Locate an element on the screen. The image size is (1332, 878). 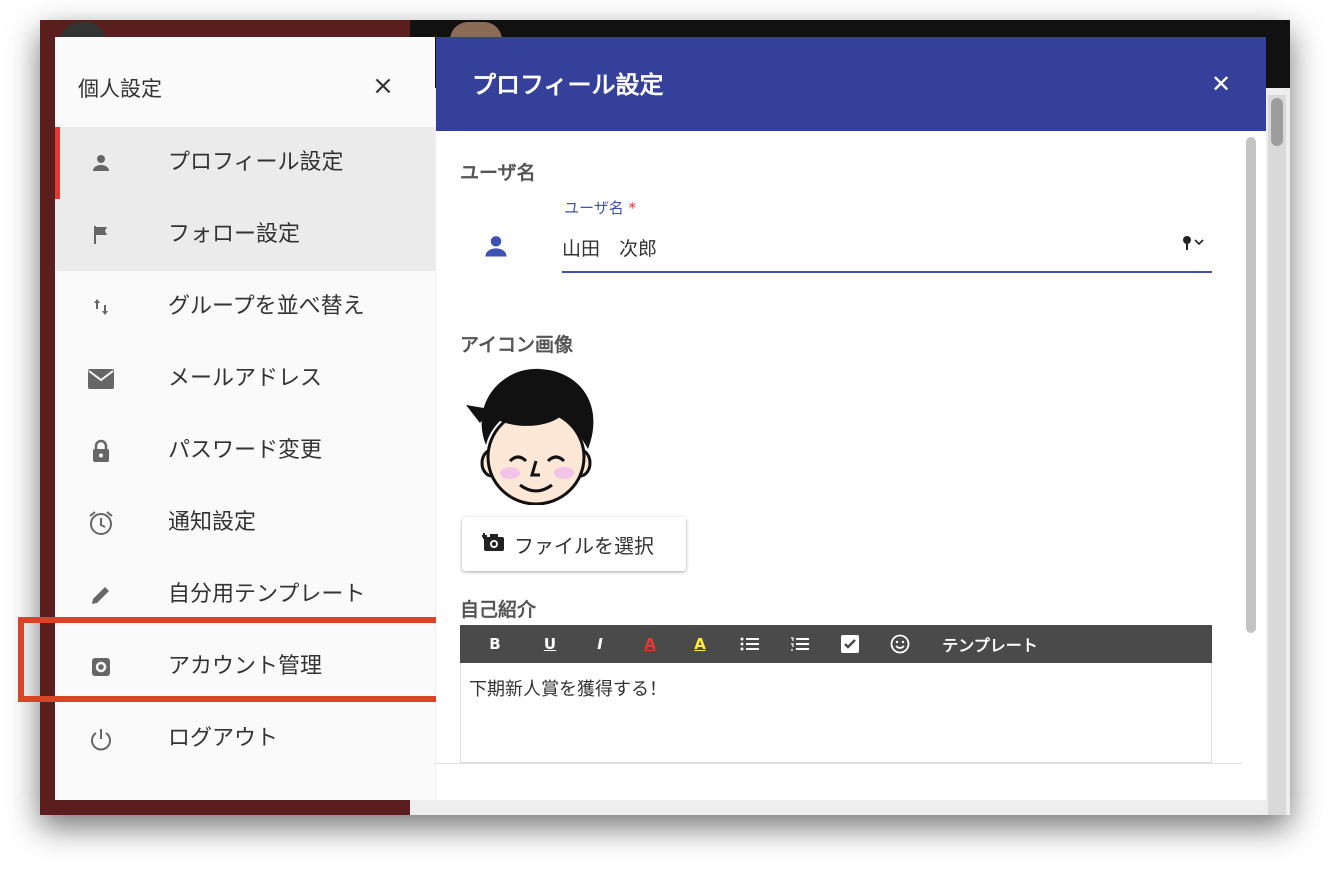
username-label-text: ユーザ名 is located at coordinates (594, 208).